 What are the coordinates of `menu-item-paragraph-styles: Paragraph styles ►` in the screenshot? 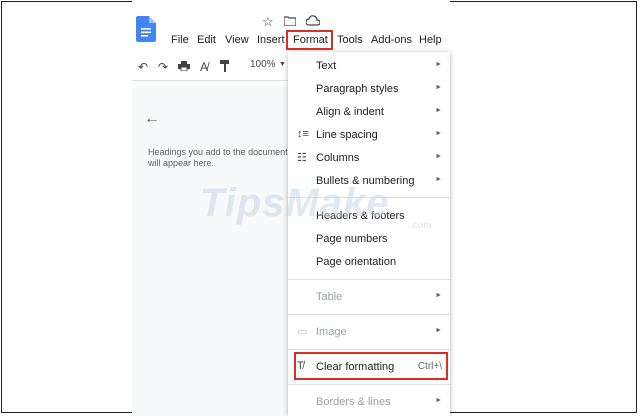 It's located at (369, 90).